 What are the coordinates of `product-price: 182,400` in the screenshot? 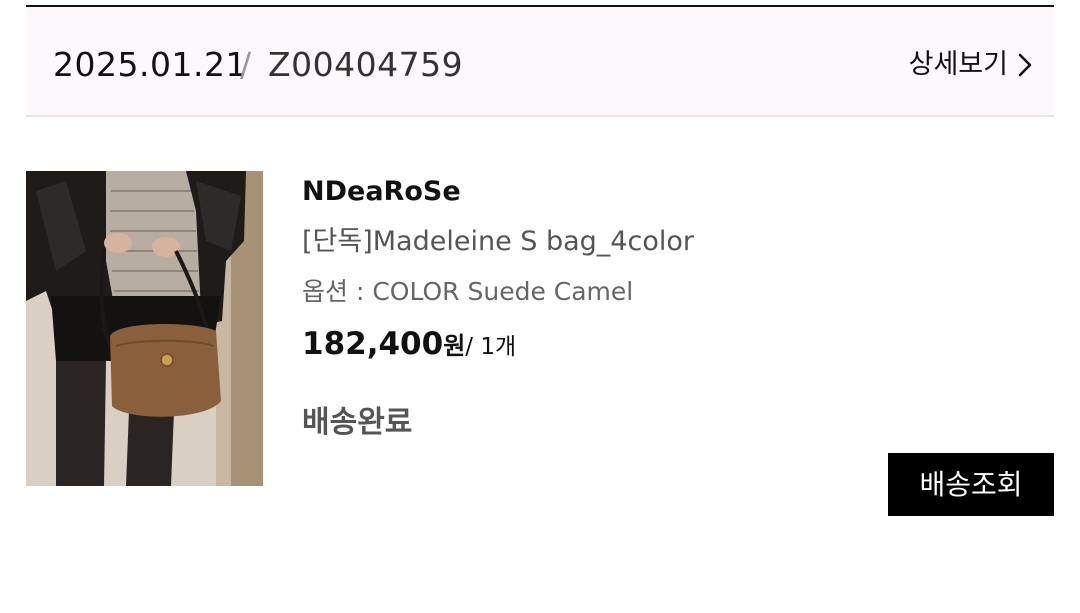 It's located at (373, 344).